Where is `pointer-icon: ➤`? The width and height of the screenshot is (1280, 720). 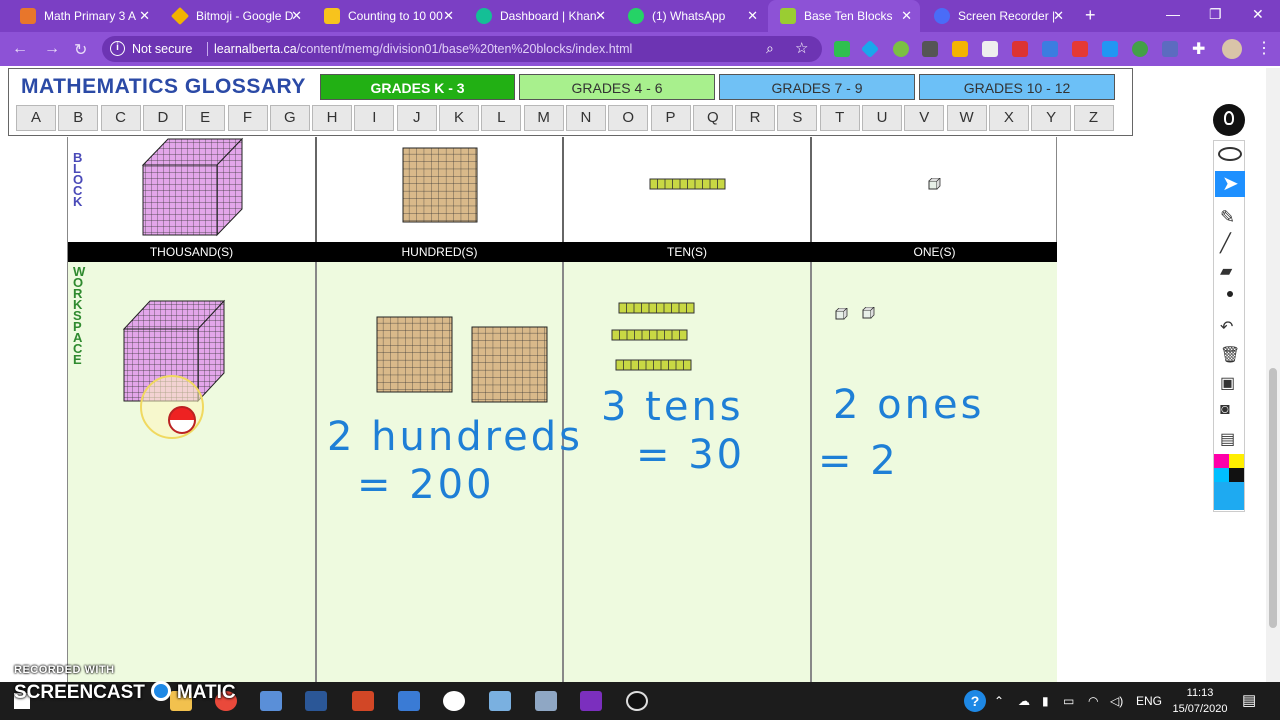 pointer-icon: ➤ is located at coordinates (1230, 184).